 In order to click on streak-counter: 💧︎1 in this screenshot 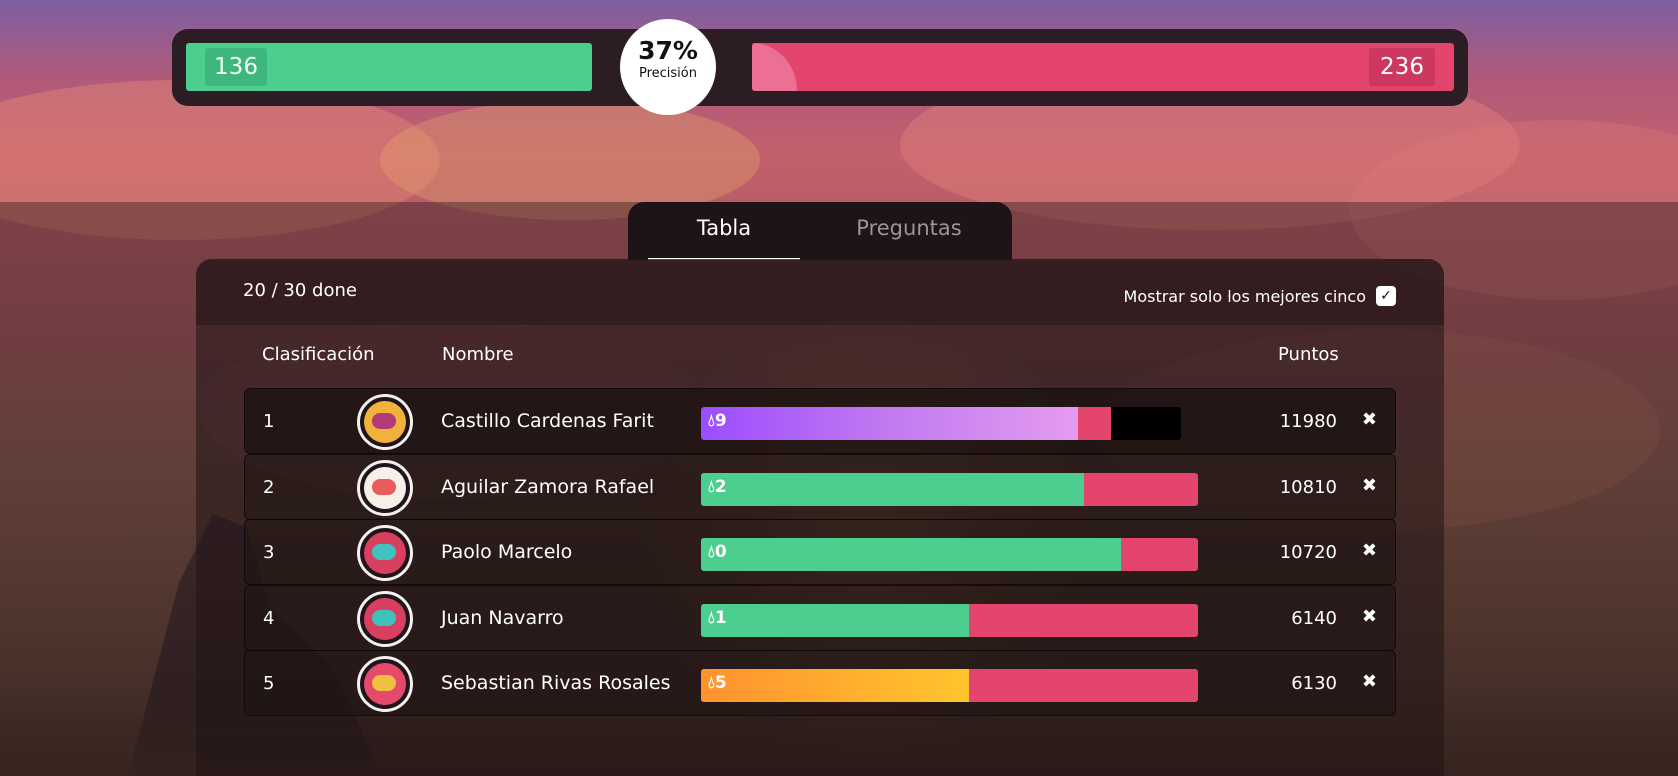, I will do `click(717, 618)`.